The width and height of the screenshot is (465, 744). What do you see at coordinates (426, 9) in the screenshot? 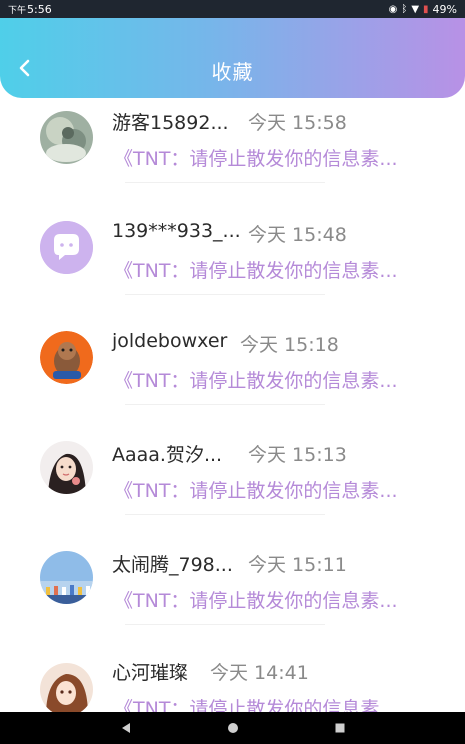
I see `battery-icon: ▮` at bounding box center [426, 9].